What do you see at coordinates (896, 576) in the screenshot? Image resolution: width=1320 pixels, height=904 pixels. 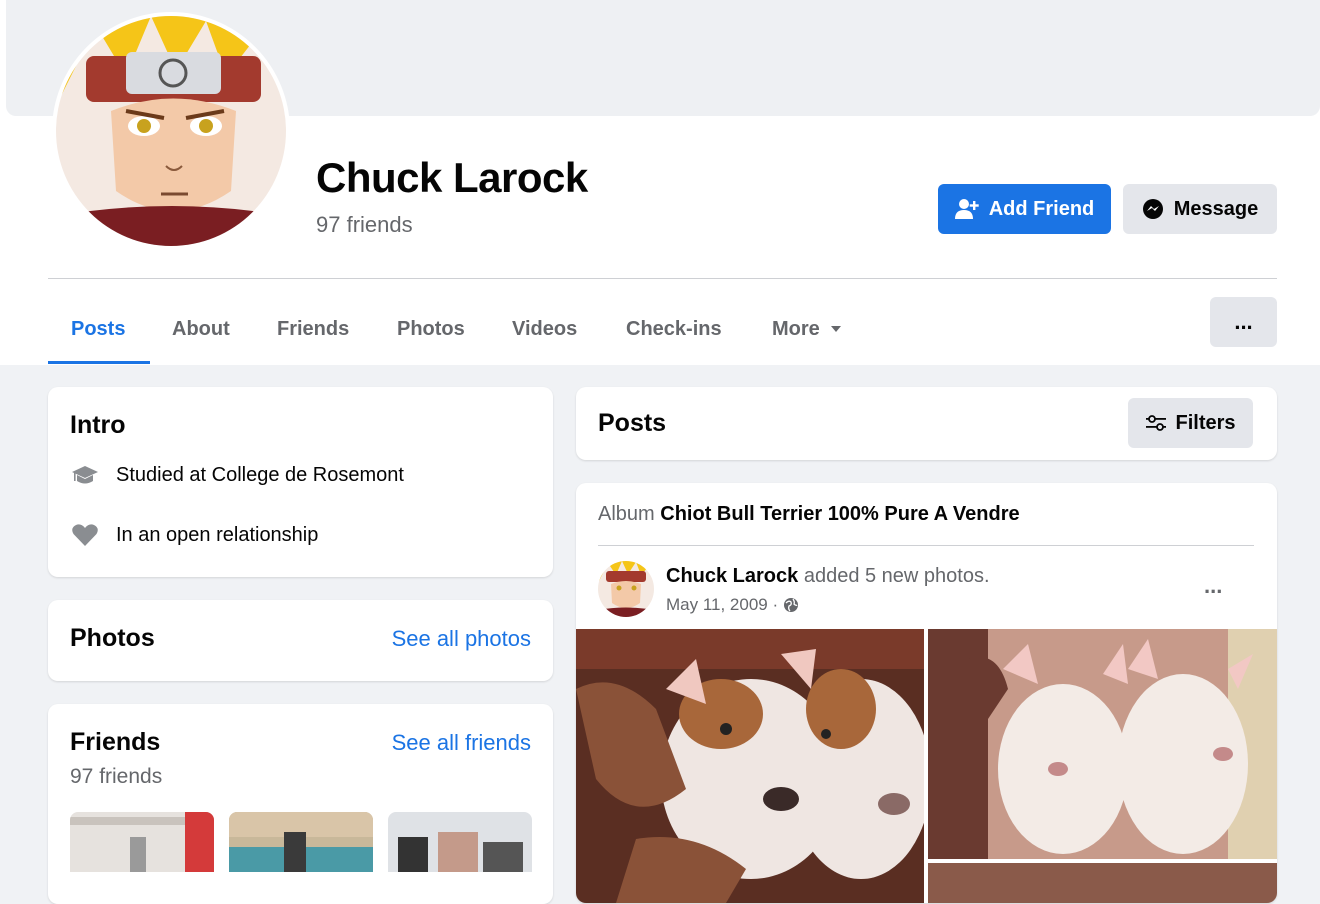 I see `post-action-text: added 5 new photos.` at bounding box center [896, 576].